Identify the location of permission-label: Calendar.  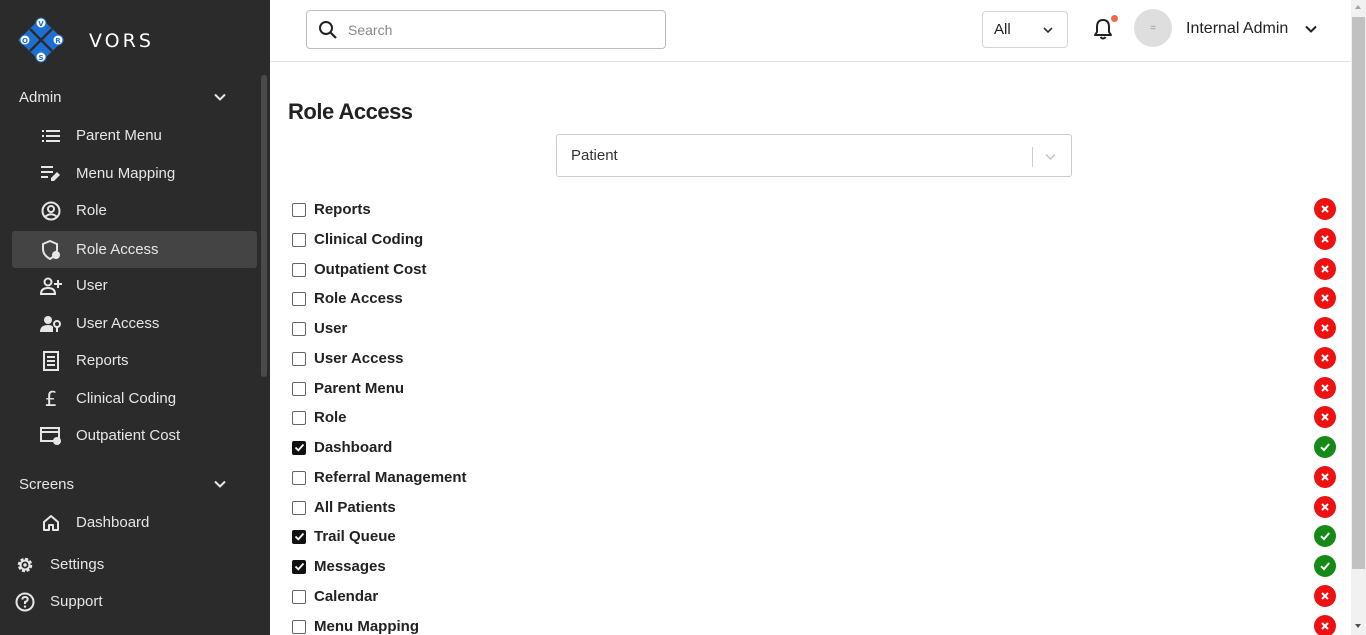
(346, 596).